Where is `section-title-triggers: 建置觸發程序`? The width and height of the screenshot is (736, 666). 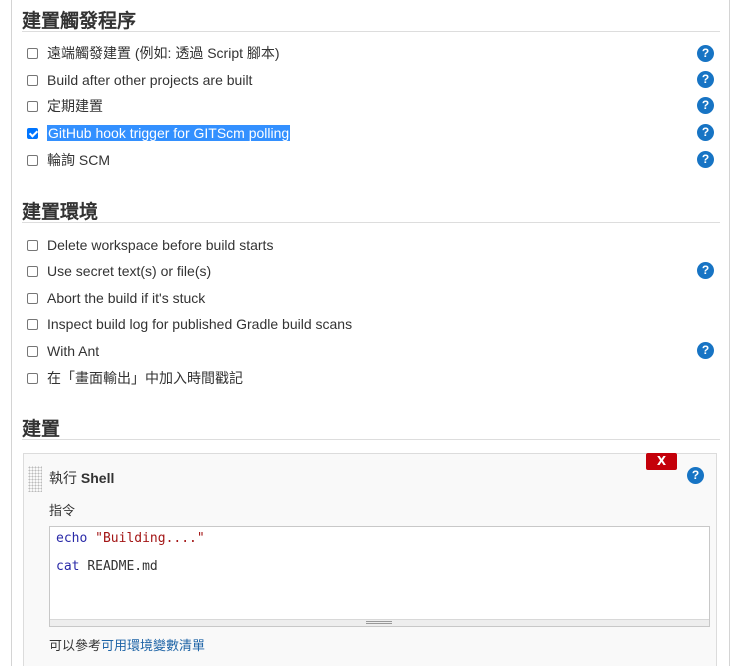 section-title-triggers: 建置觸發程序 is located at coordinates (79, 21).